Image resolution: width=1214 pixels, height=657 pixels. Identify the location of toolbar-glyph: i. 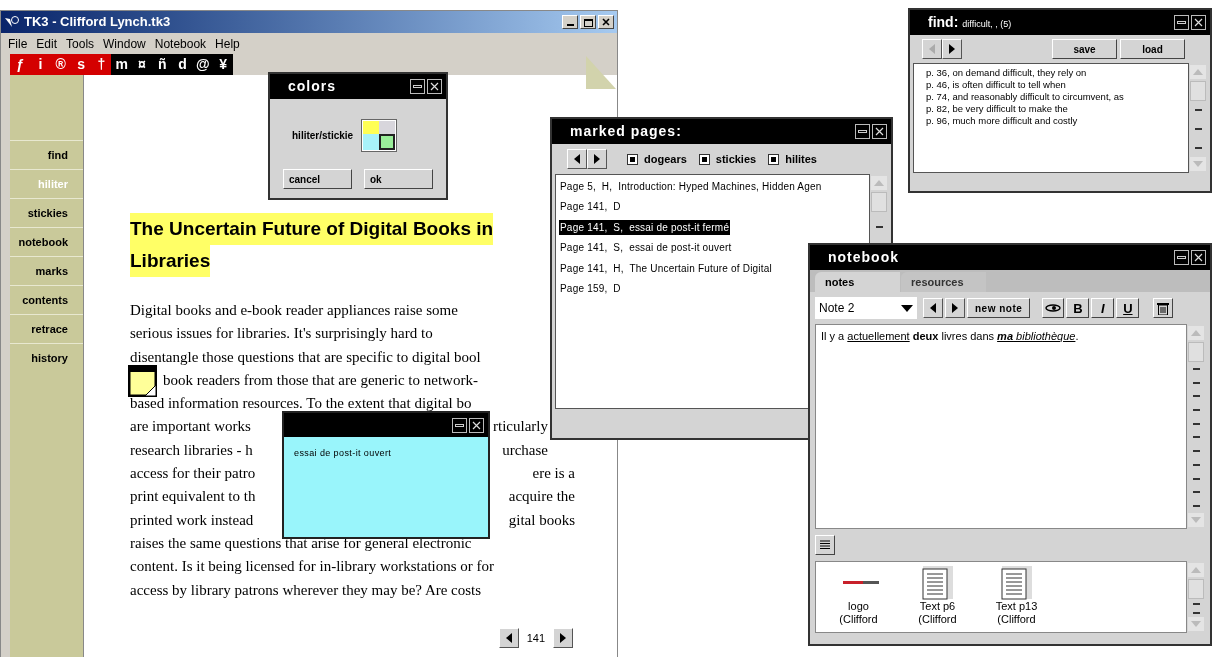
(40, 64).